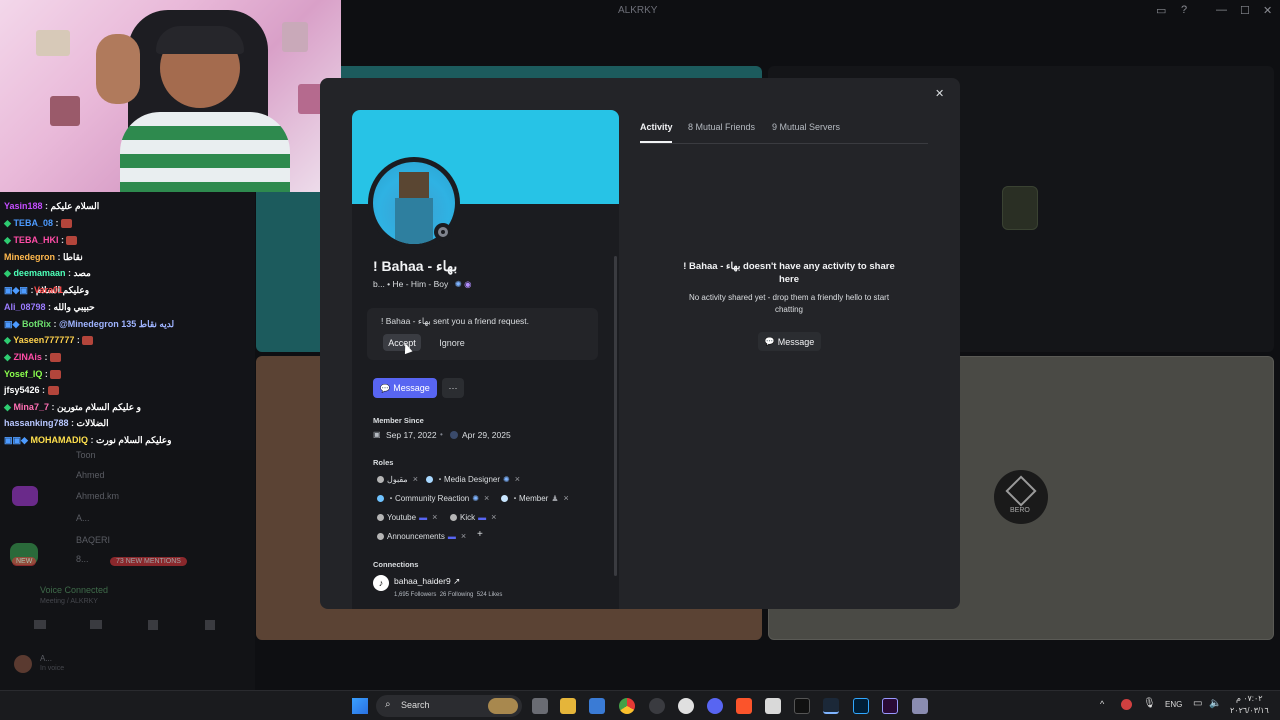 The height and width of the screenshot is (720, 1280). I want to click on activity-message-label: Message, so click(796, 341).